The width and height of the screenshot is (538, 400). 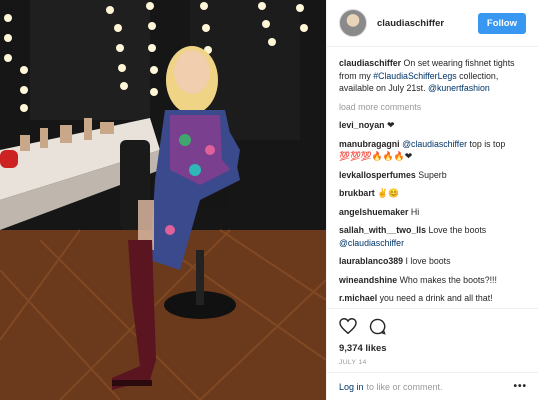 What do you see at coordinates (353, 23) in the screenshot?
I see `avatar` at bounding box center [353, 23].